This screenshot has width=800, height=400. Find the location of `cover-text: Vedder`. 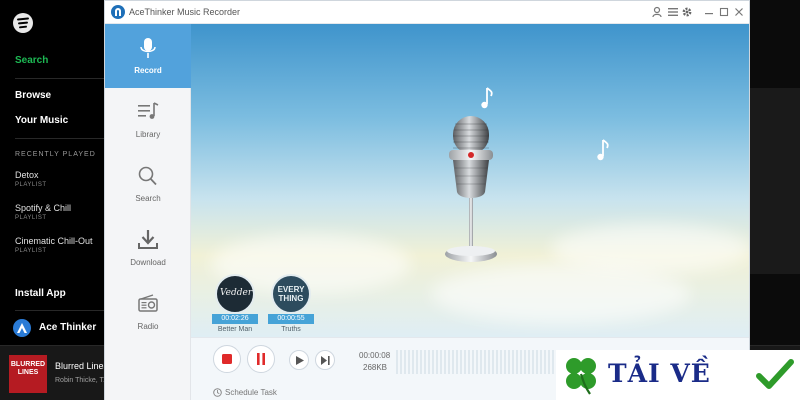

cover-text: Vedder is located at coordinates (236, 293).